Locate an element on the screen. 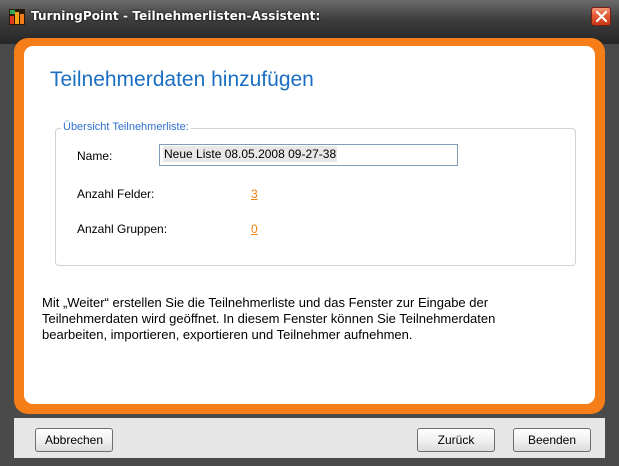  groups-count-link: 0 is located at coordinates (254, 229).